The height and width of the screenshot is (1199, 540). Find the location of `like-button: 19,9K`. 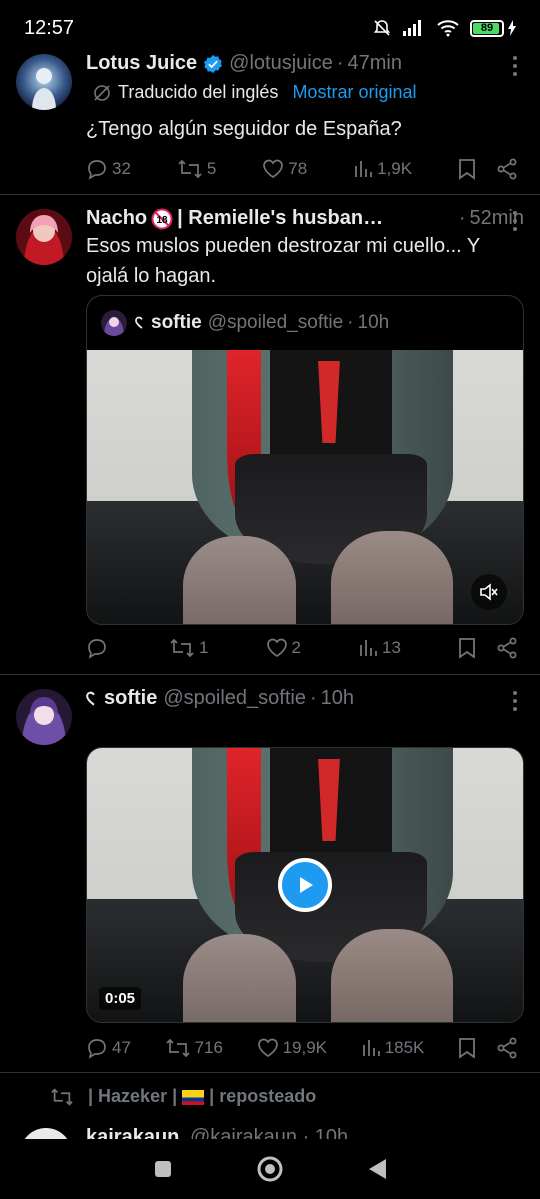

like-button: 19,9K is located at coordinates (292, 1048).